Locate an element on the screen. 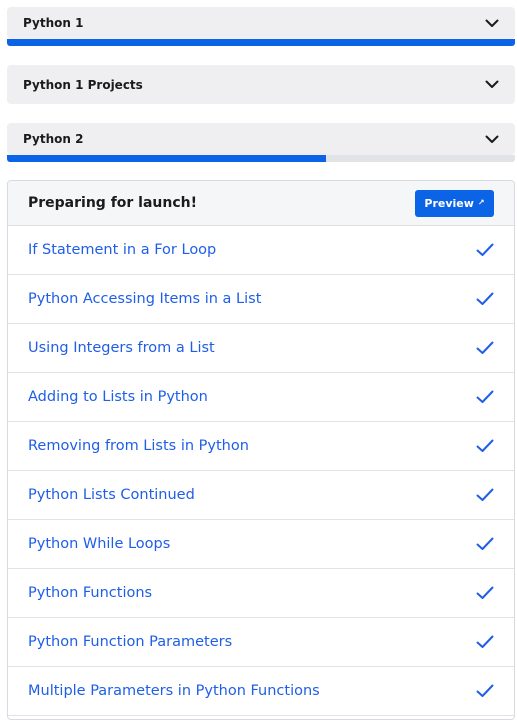 This screenshot has height=720, width=517. lesson-item: Multiple Parameters in Python Functions is located at coordinates (261, 691).